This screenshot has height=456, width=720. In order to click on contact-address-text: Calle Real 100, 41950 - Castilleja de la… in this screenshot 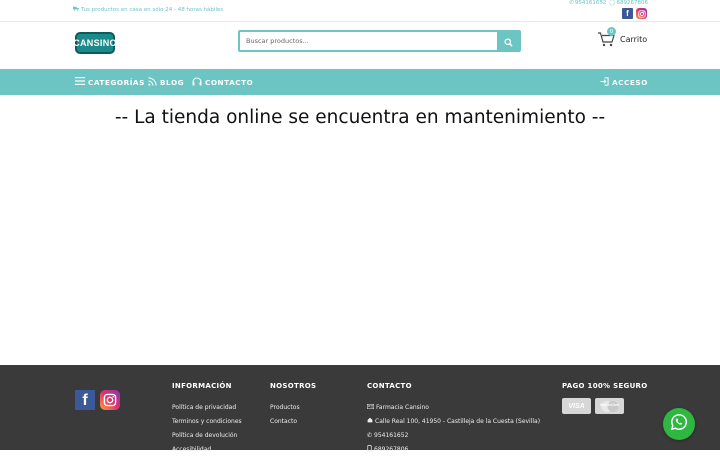, I will do `click(458, 421)`.